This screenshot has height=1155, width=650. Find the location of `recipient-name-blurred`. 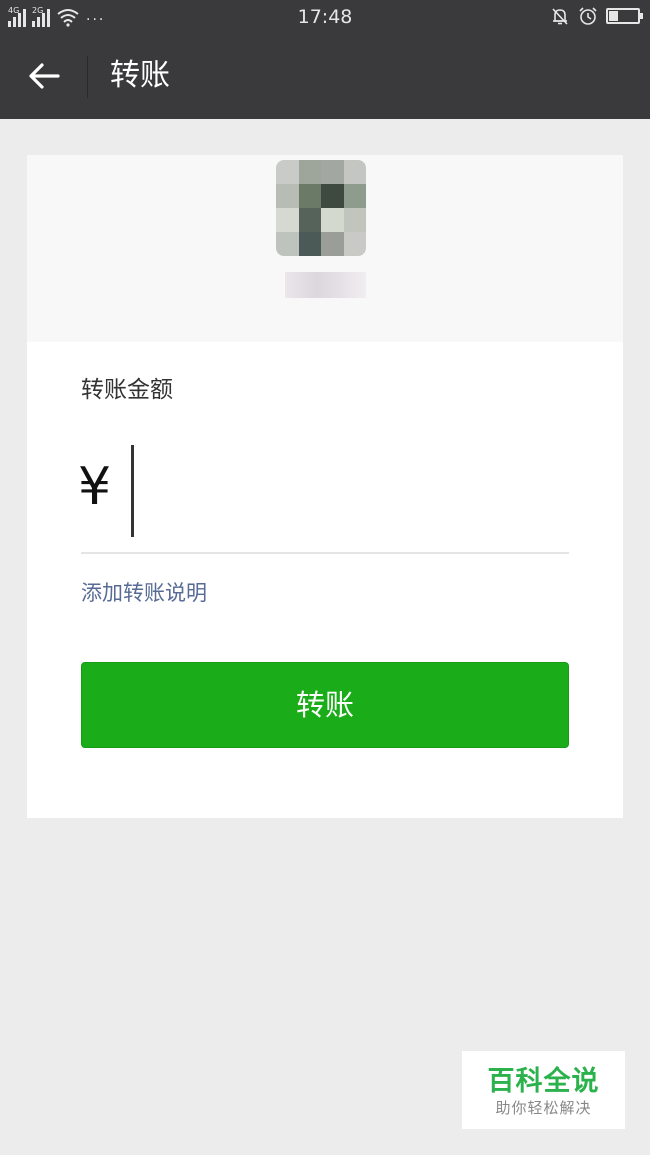

recipient-name-blurred is located at coordinates (325, 285).